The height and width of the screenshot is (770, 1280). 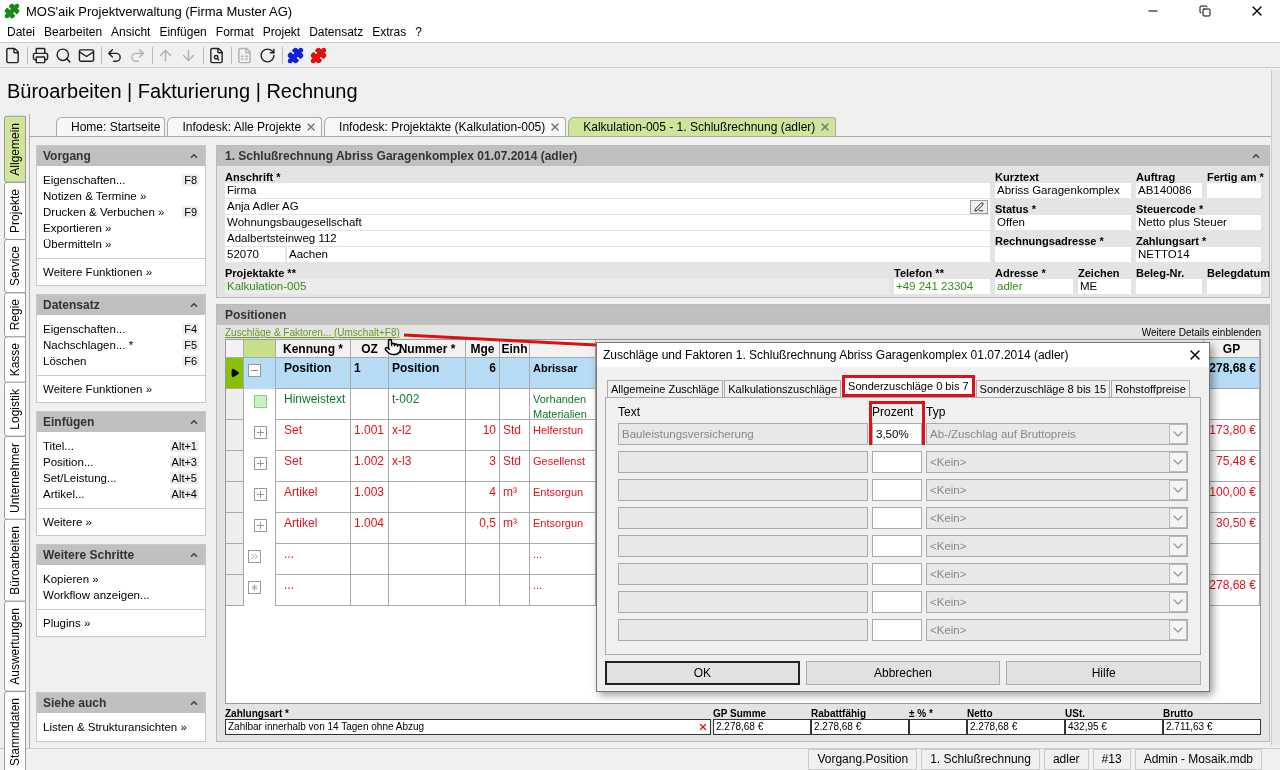 I want to click on document-search-icon, so click(x=216, y=55).